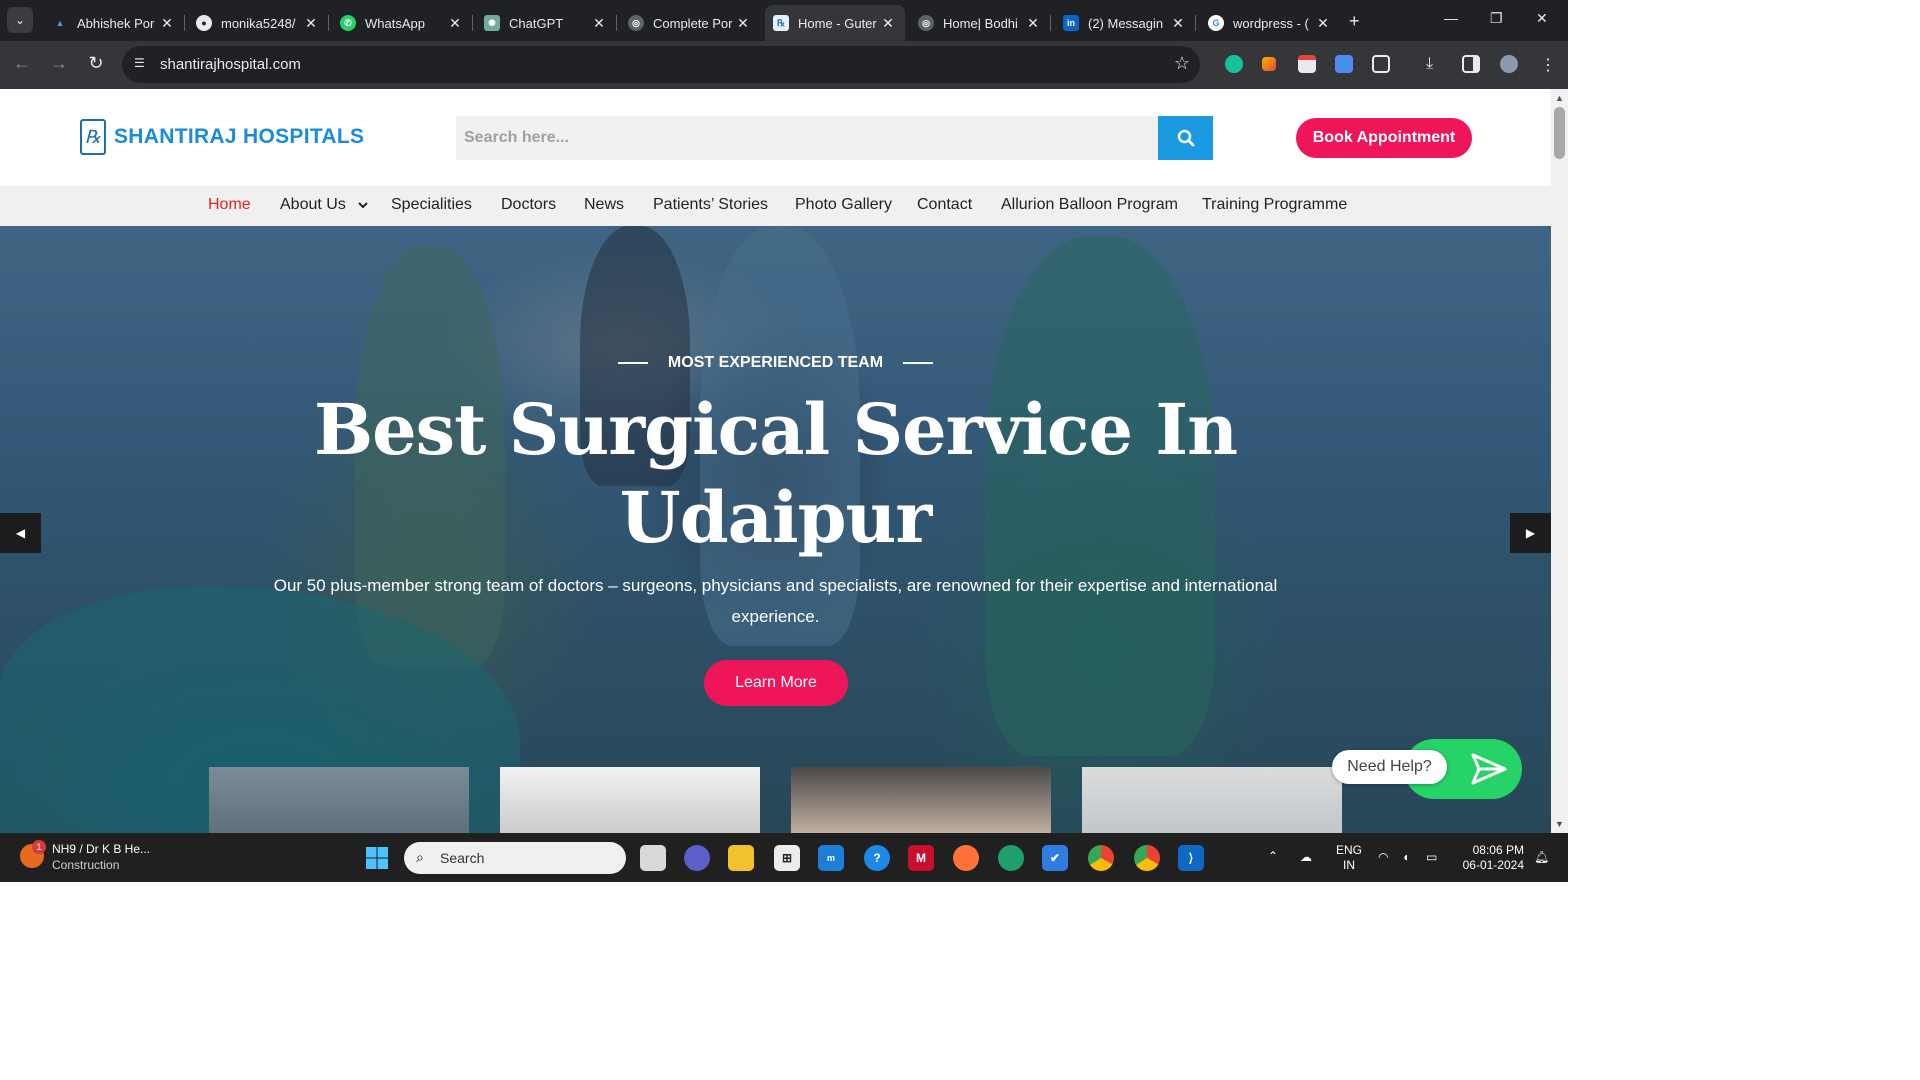 The image size is (1920, 1080). Describe the element at coordinates (1451, 18) in the screenshot. I see `minimize-icon: —` at that location.